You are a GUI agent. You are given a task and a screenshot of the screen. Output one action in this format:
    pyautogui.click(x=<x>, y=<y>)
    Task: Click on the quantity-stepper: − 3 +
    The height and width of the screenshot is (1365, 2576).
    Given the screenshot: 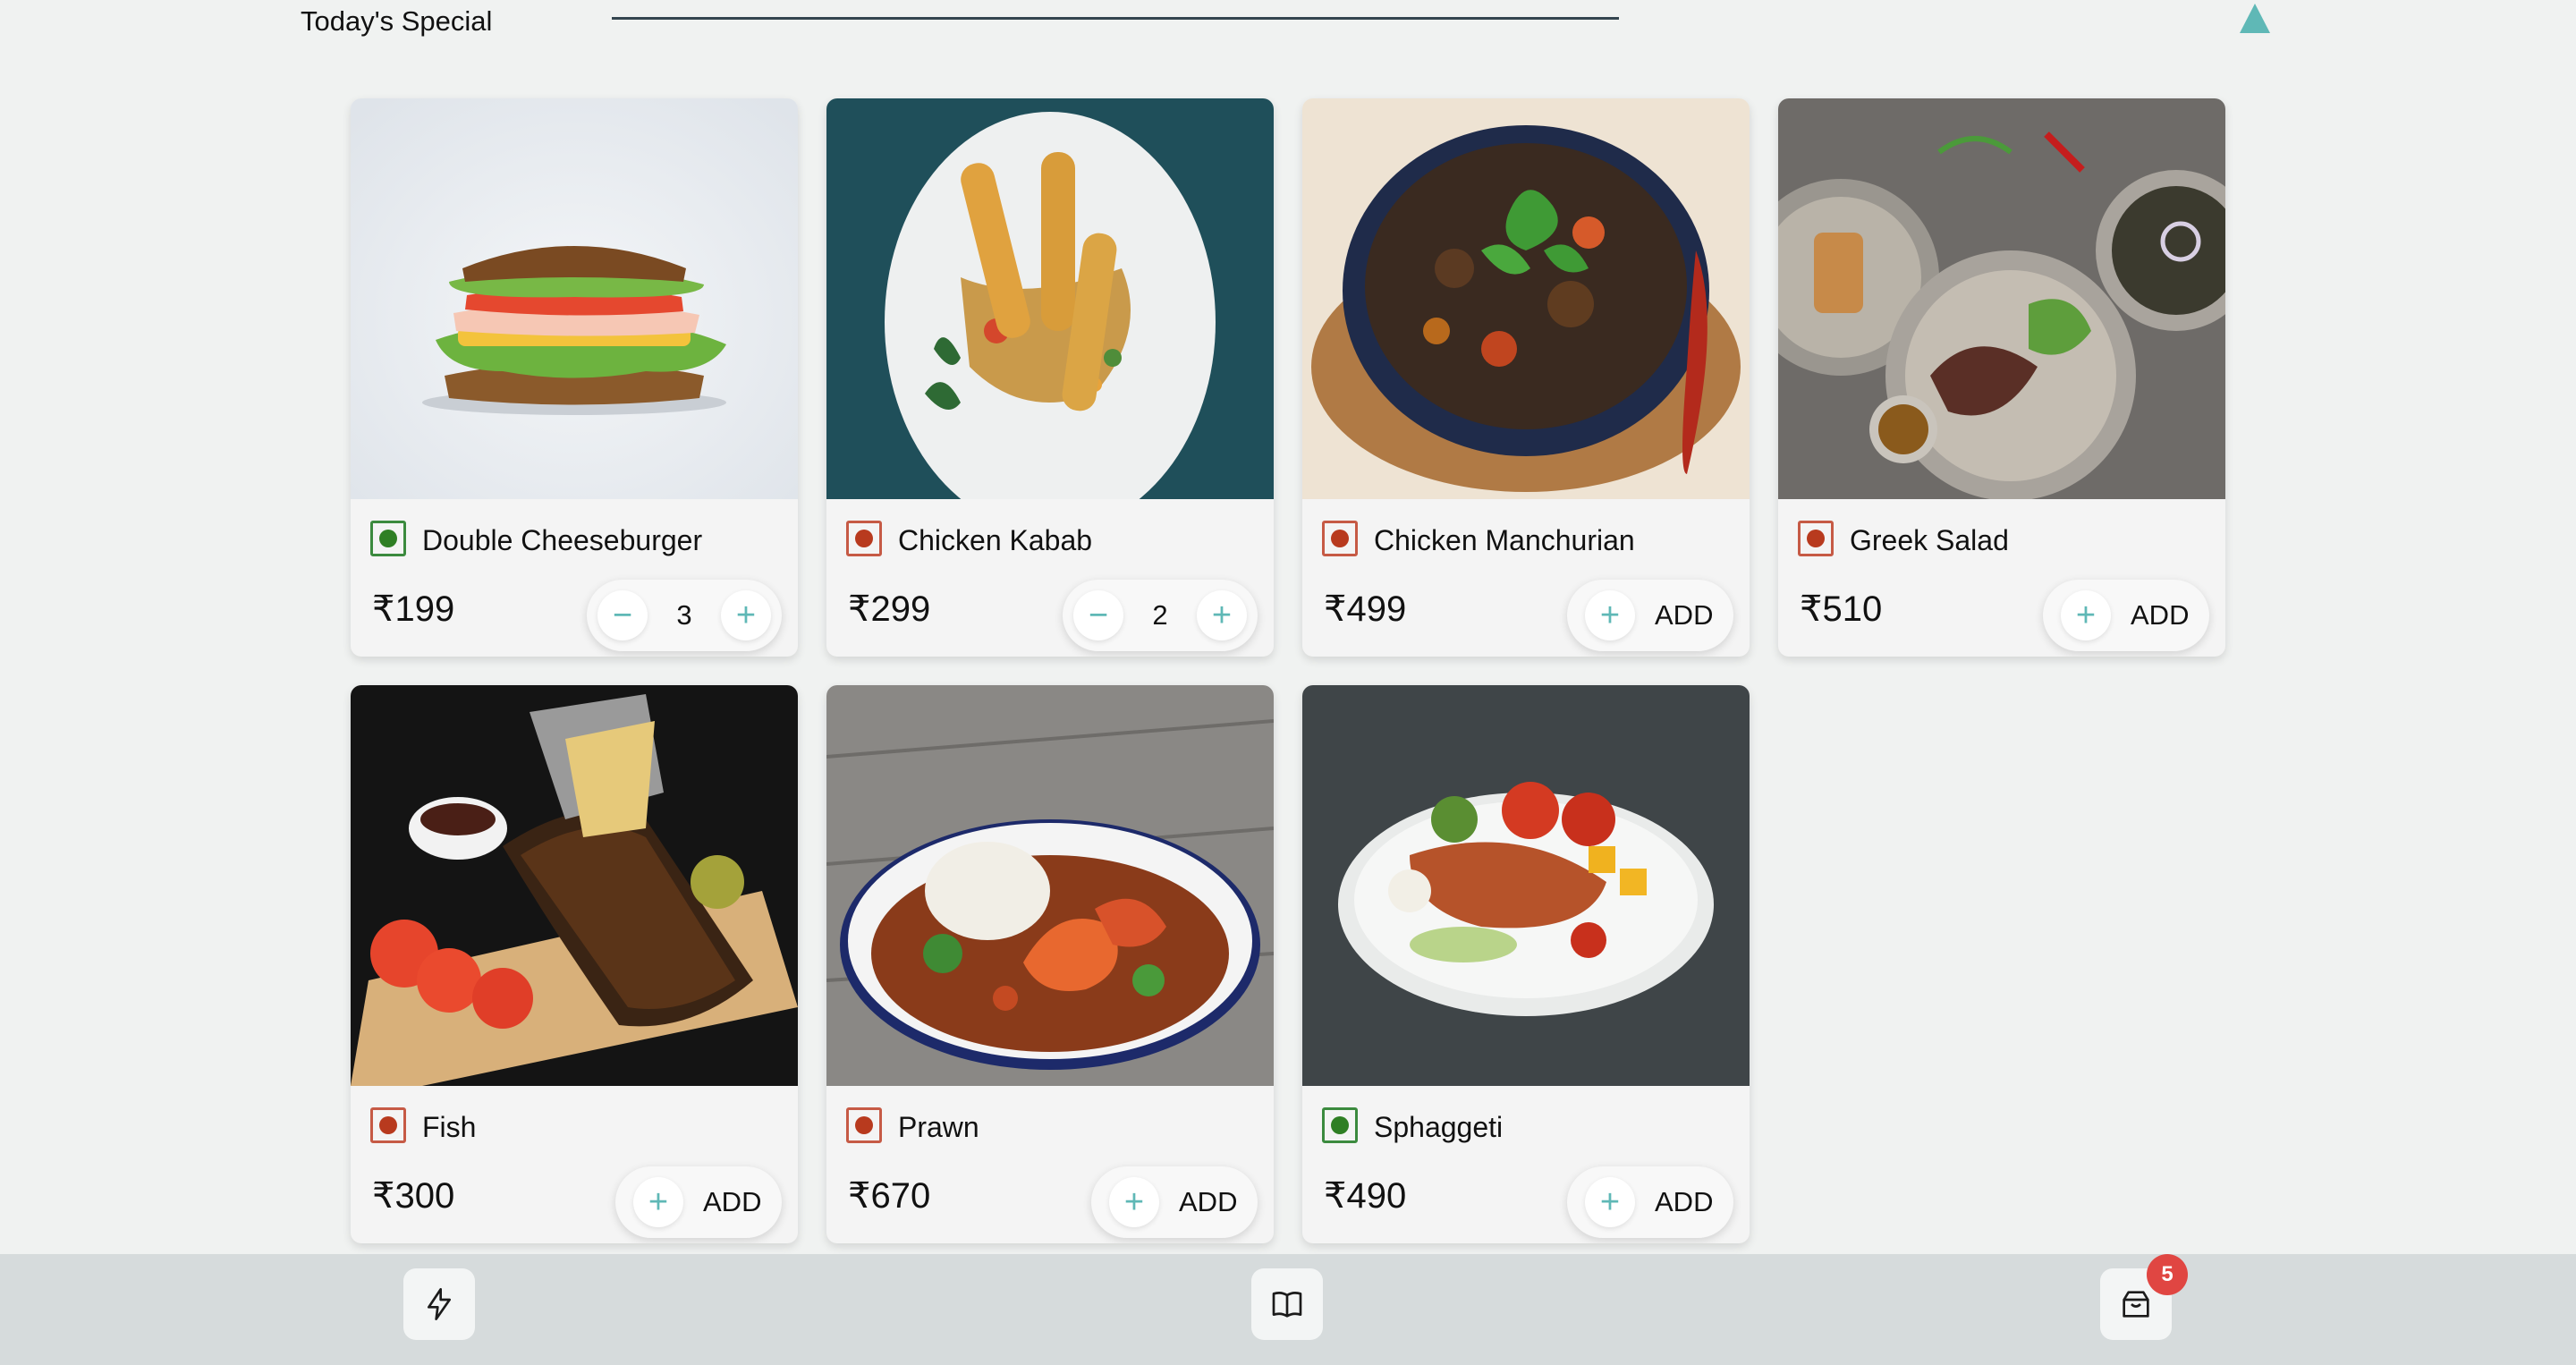 What is the action you would take?
    pyautogui.click(x=684, y=615)
    